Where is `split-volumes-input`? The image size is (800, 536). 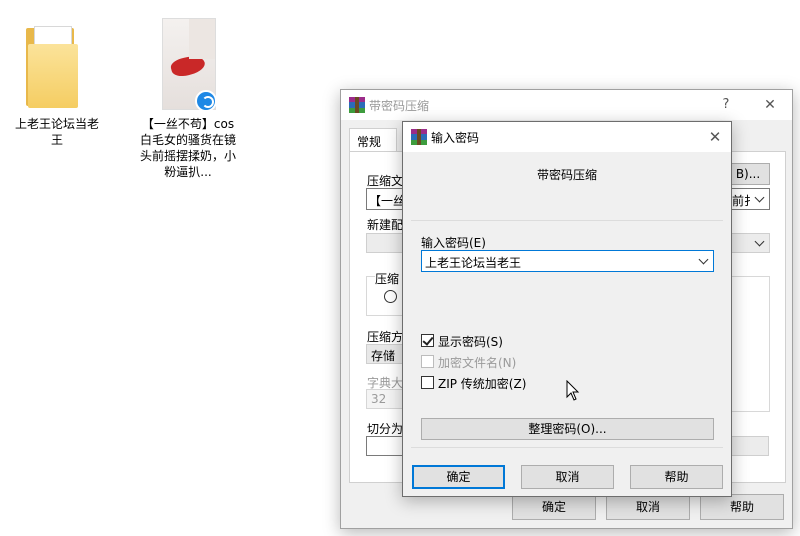
split-volumes-input is located at coordinates (386, 446).